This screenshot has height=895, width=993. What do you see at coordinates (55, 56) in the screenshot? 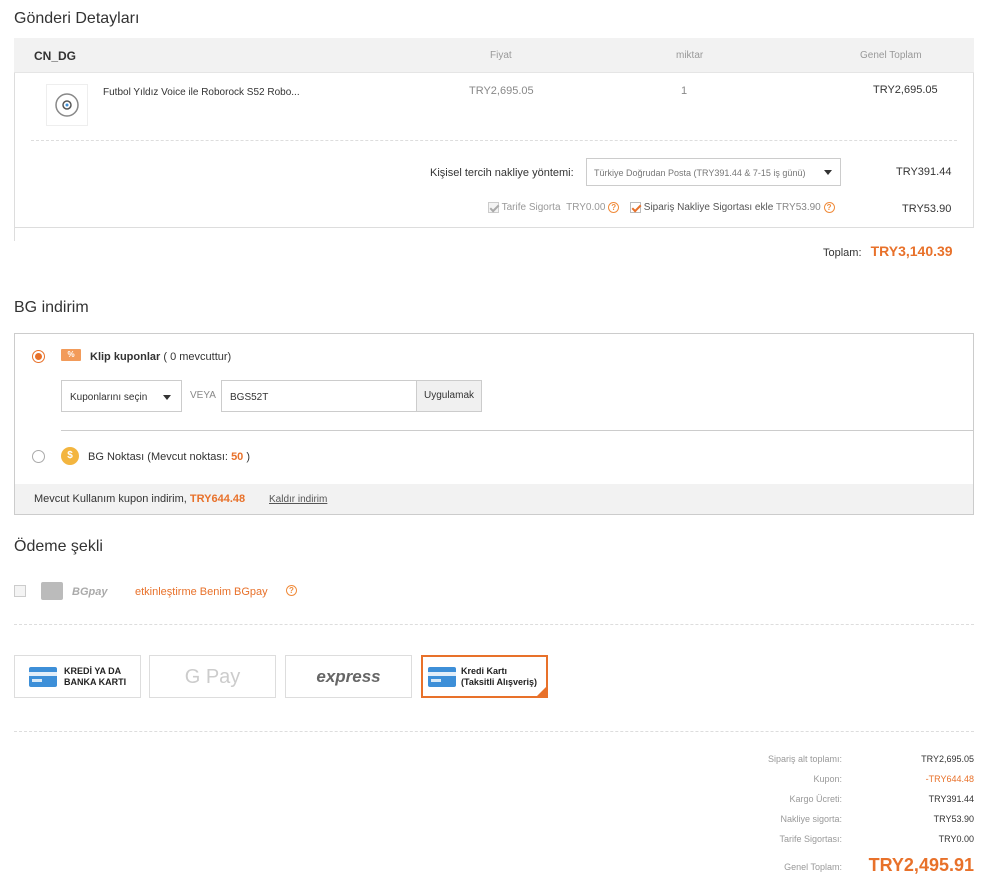
I see `warehouse-label: CN_DG` at bounding box center [55, 56].